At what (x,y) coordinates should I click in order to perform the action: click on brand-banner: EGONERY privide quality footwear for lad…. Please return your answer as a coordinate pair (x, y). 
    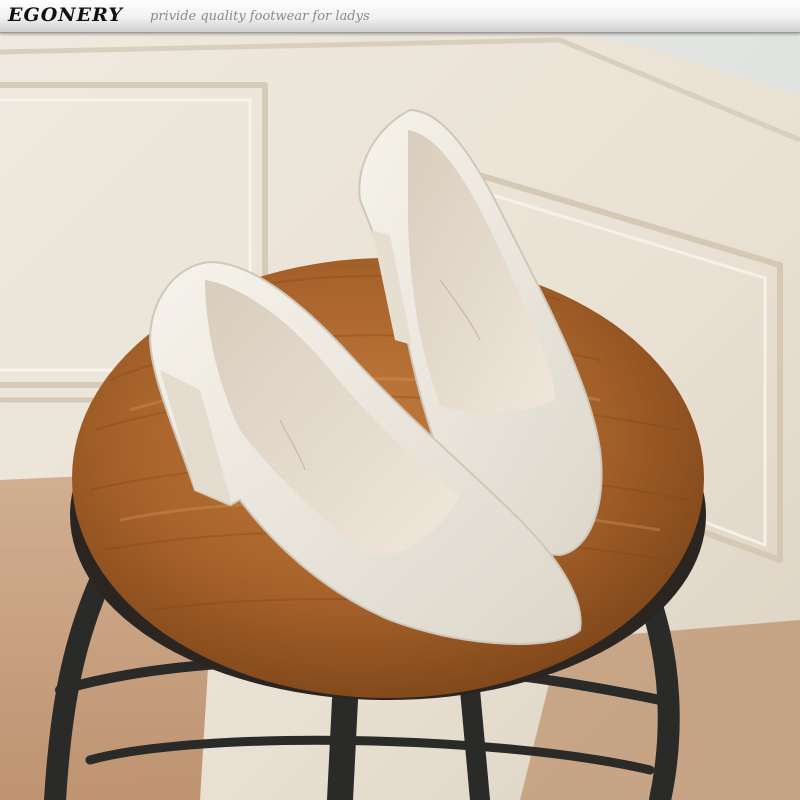
    Looking at the image, I should click on (400, 16).